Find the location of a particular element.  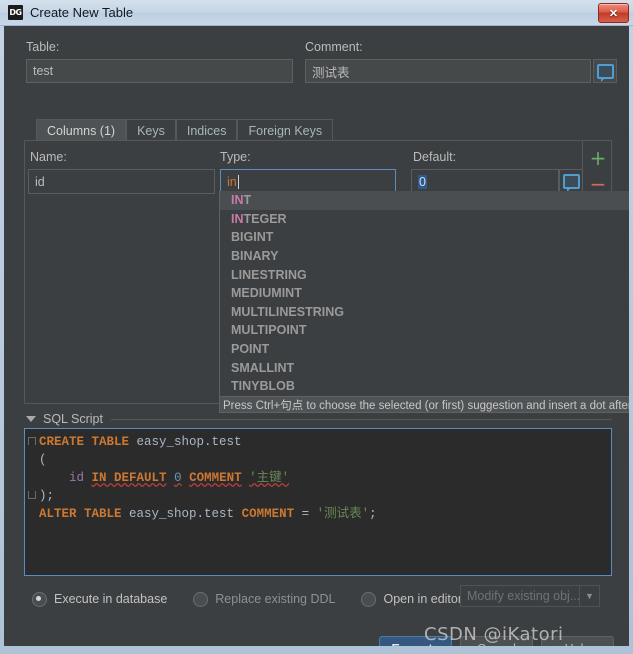

autocomplete-item: BINARY is located at coordinates (424, 256).